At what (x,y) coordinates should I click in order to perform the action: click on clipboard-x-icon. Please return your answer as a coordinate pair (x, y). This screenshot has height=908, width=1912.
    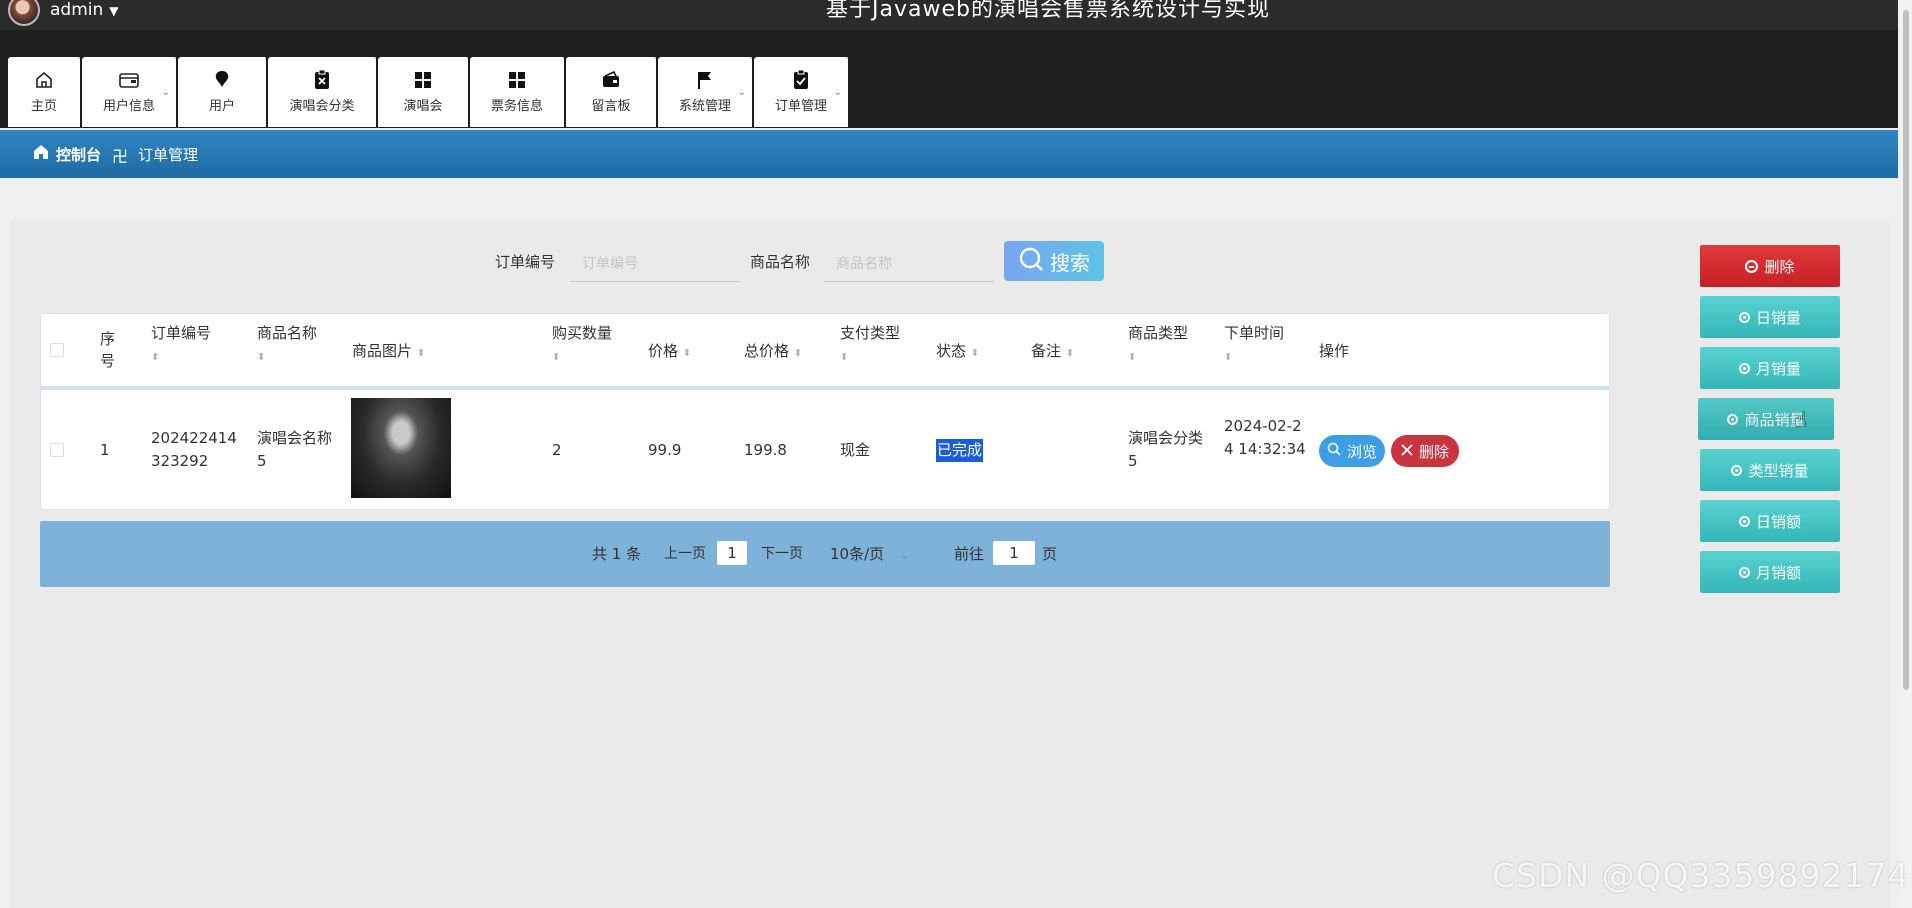
    Looking at the image, I should click on (322, 80).